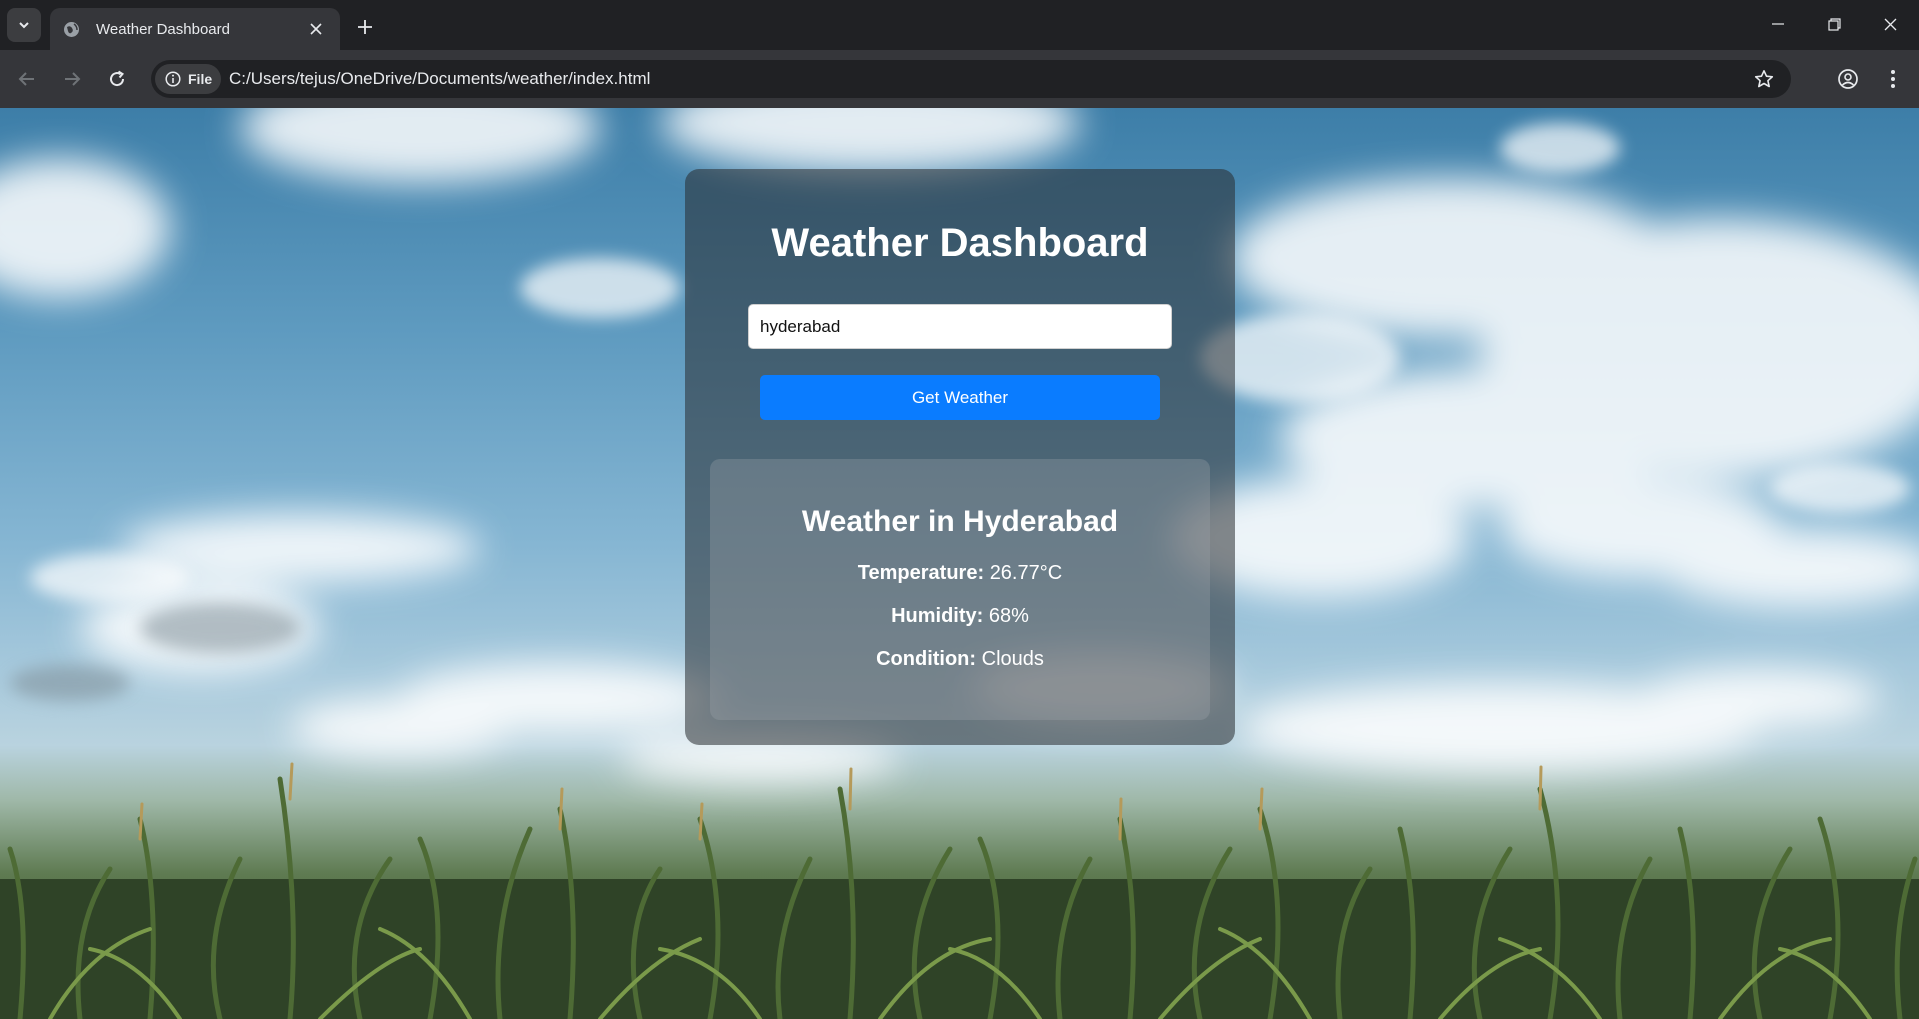 This screenshot has height=1019, width=1919. I want to click on plus-icon, so click(365, 27).